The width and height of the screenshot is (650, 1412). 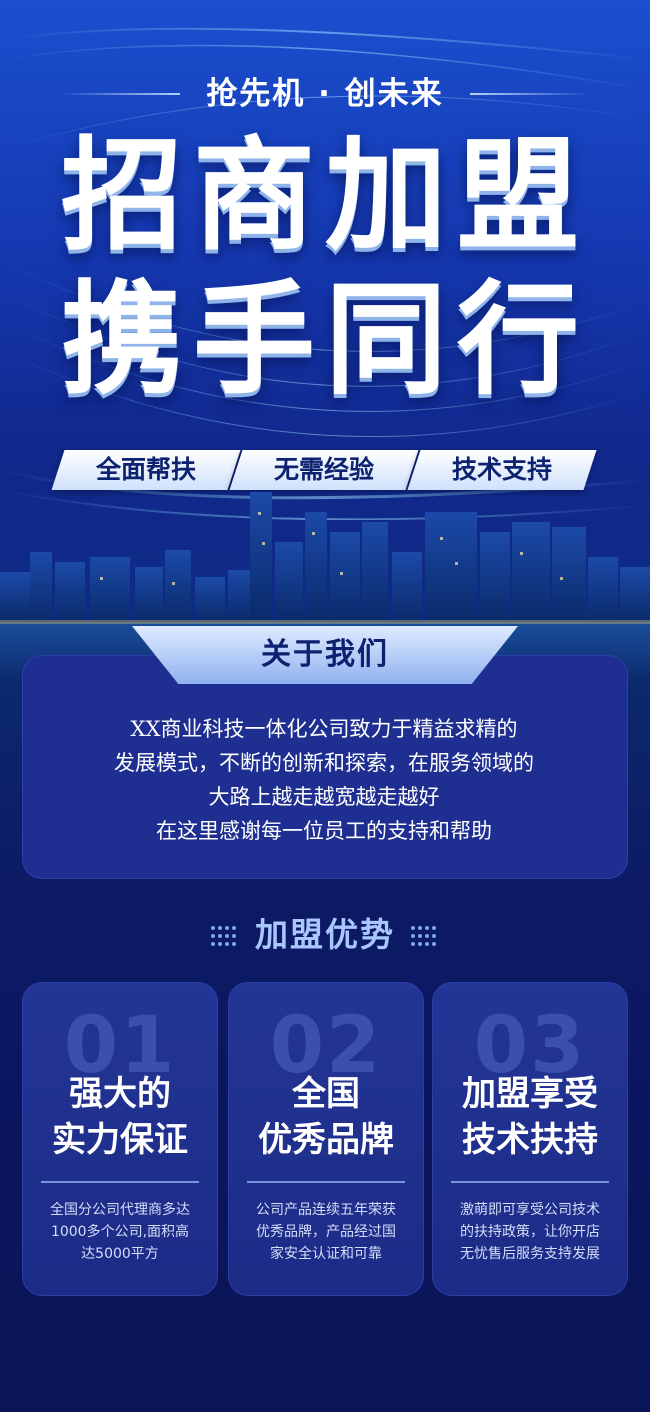 What do you see at coordinates (326, 1210) in the screenshot?
I see `card-desc-line: 公司产品连续五年荣获` at bounding box center [326, 1210].